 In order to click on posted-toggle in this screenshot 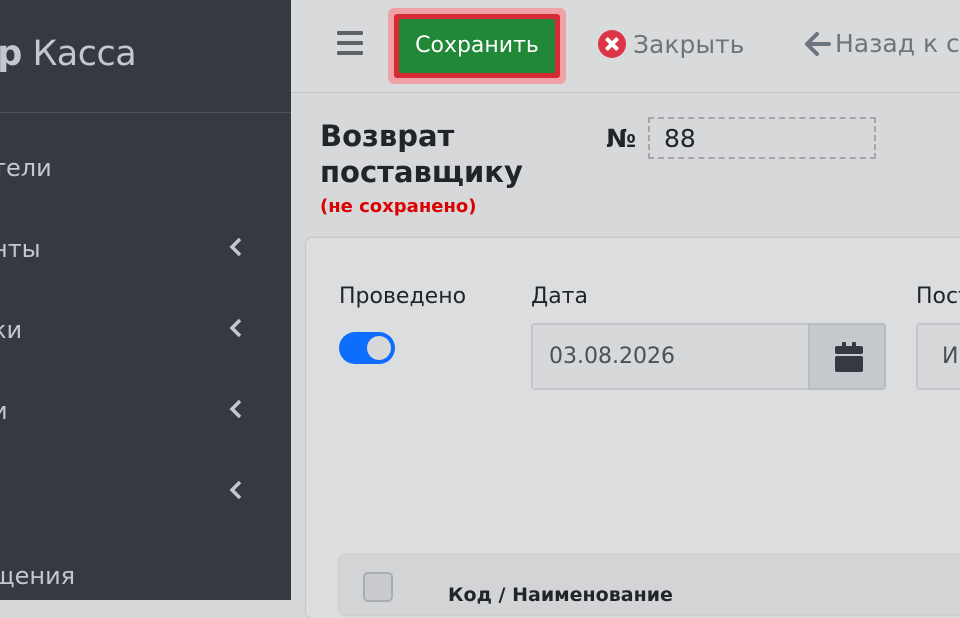, I will do `click(367, 348)`.